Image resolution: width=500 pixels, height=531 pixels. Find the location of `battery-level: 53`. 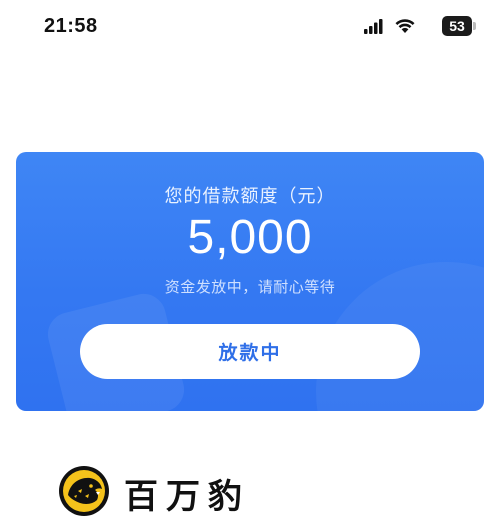

battery-level: 53 is located at coordinates (457, 26).